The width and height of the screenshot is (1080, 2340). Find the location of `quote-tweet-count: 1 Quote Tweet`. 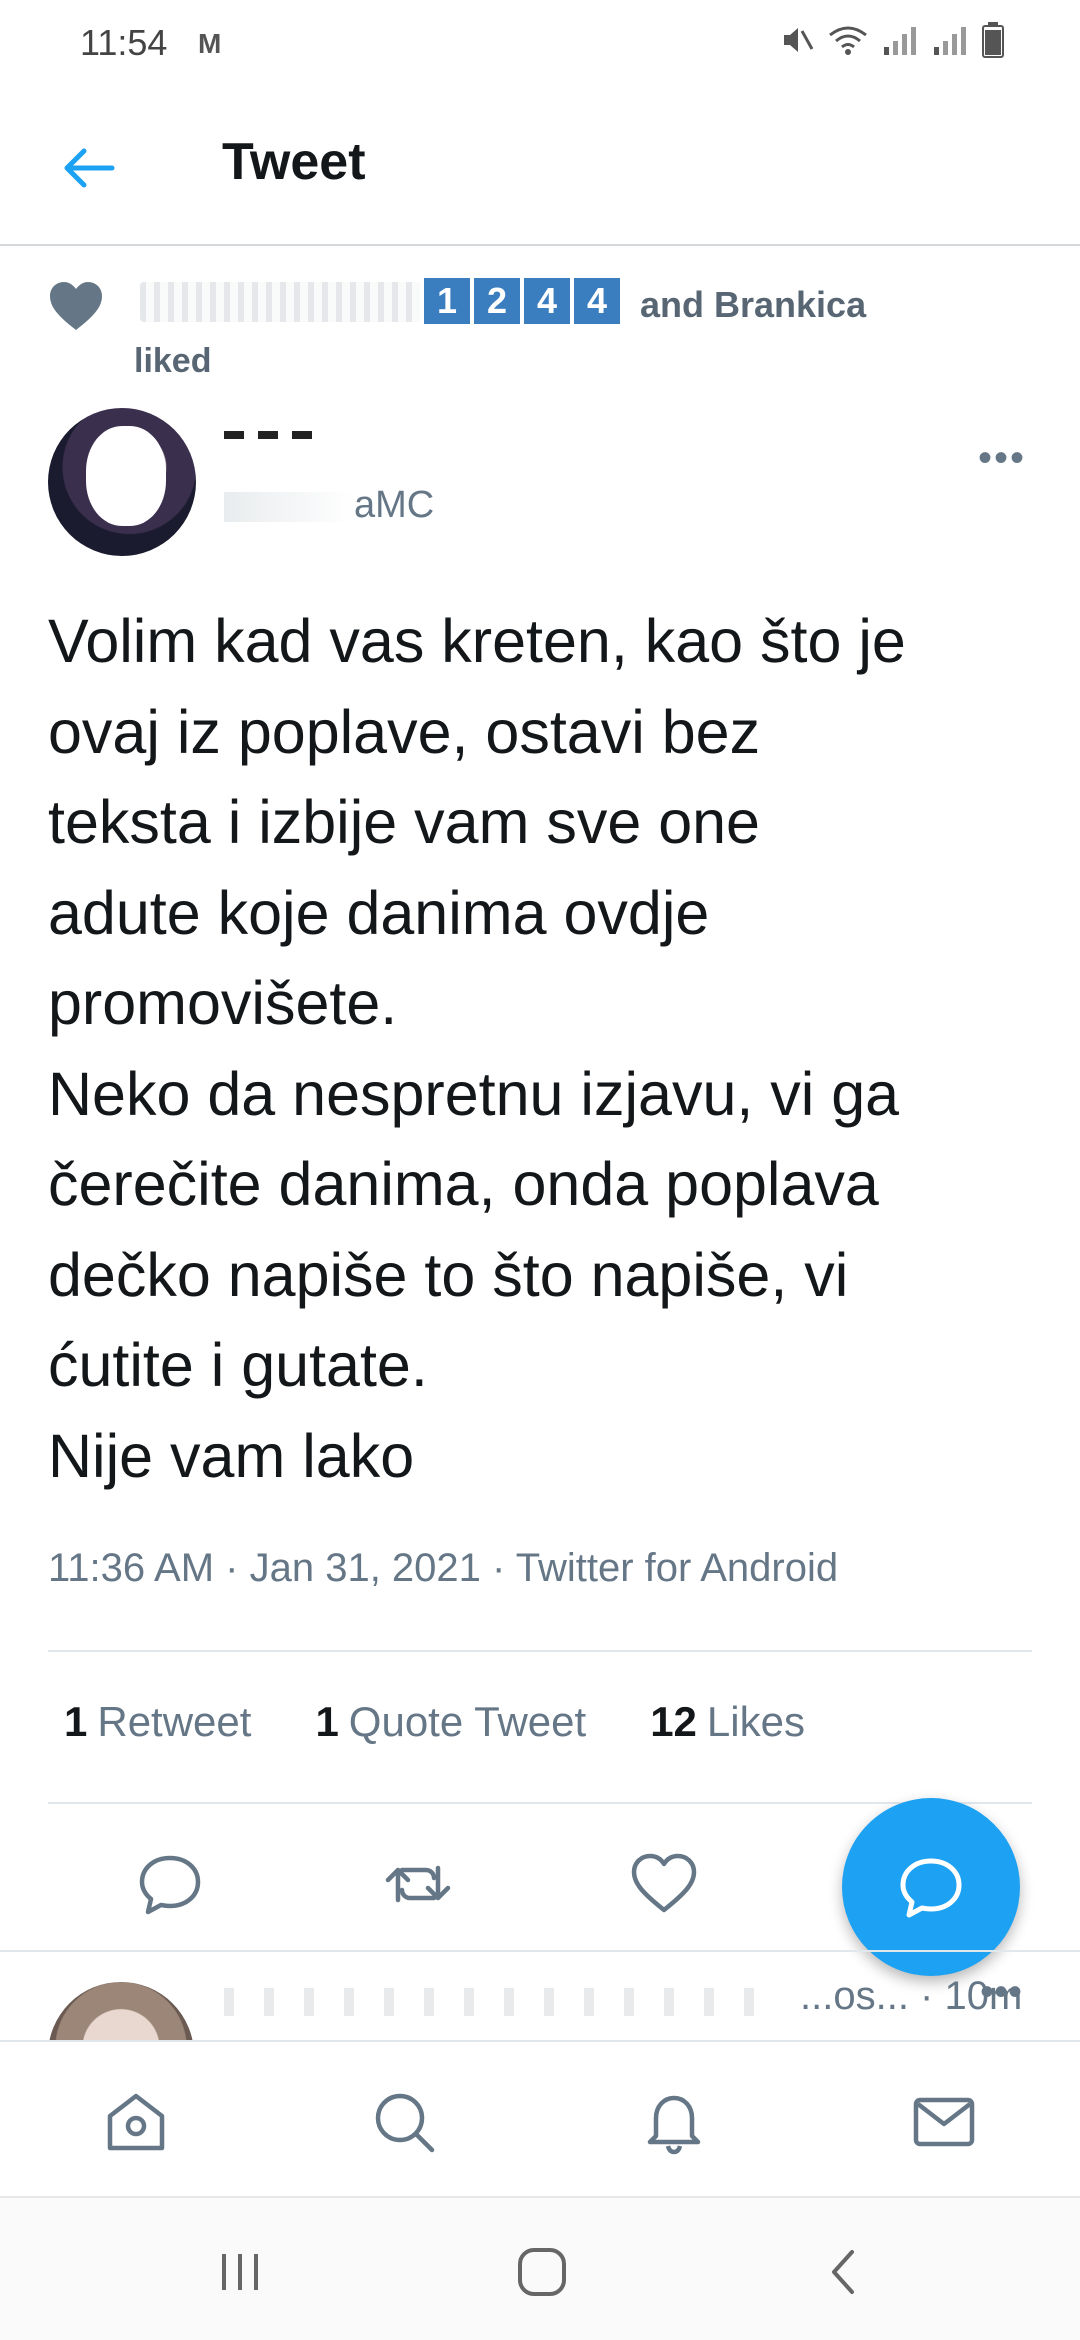

quote-tweet-count: 1 Quote Tweet is located at coordinates (450, 1722).